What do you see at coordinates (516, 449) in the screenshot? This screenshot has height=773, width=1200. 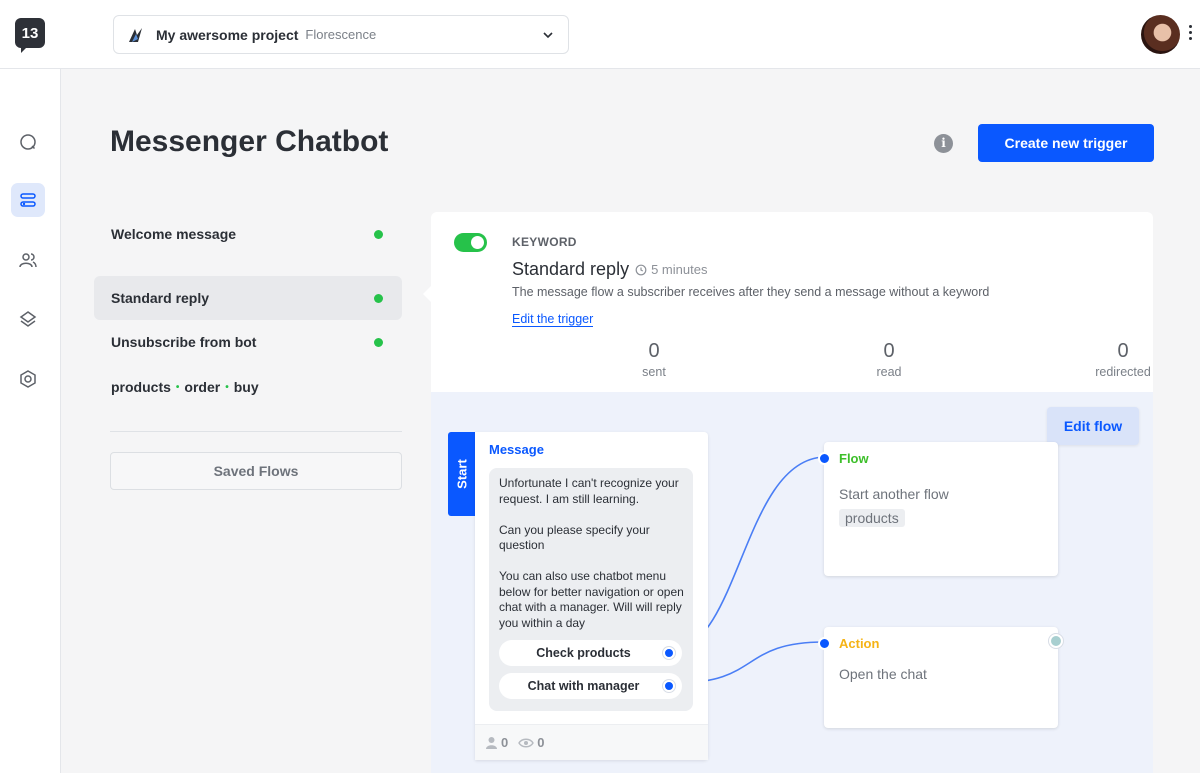 I see `message-node-title: Message` at bounding box center [516, 449].